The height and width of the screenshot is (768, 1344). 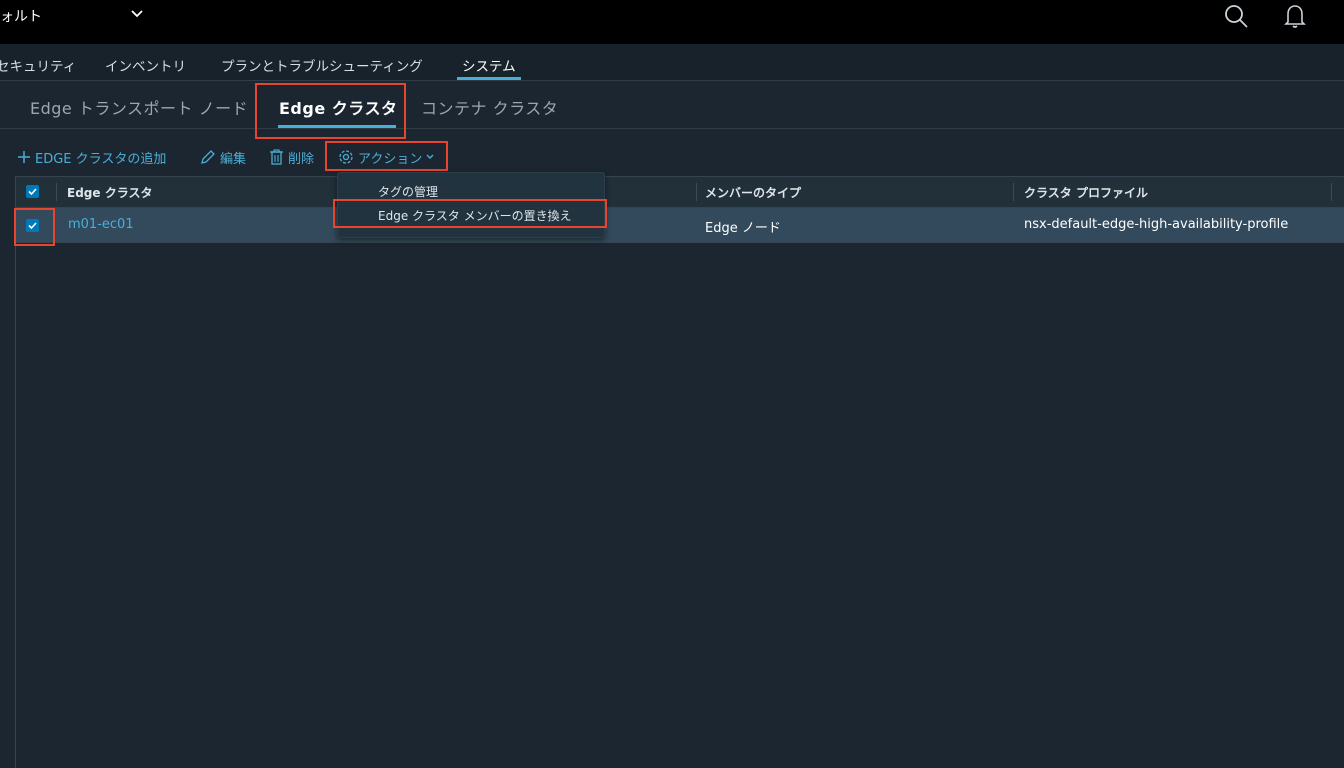 I want to click on member-type-cell: Edge ノード, so click(x=743, y=228).